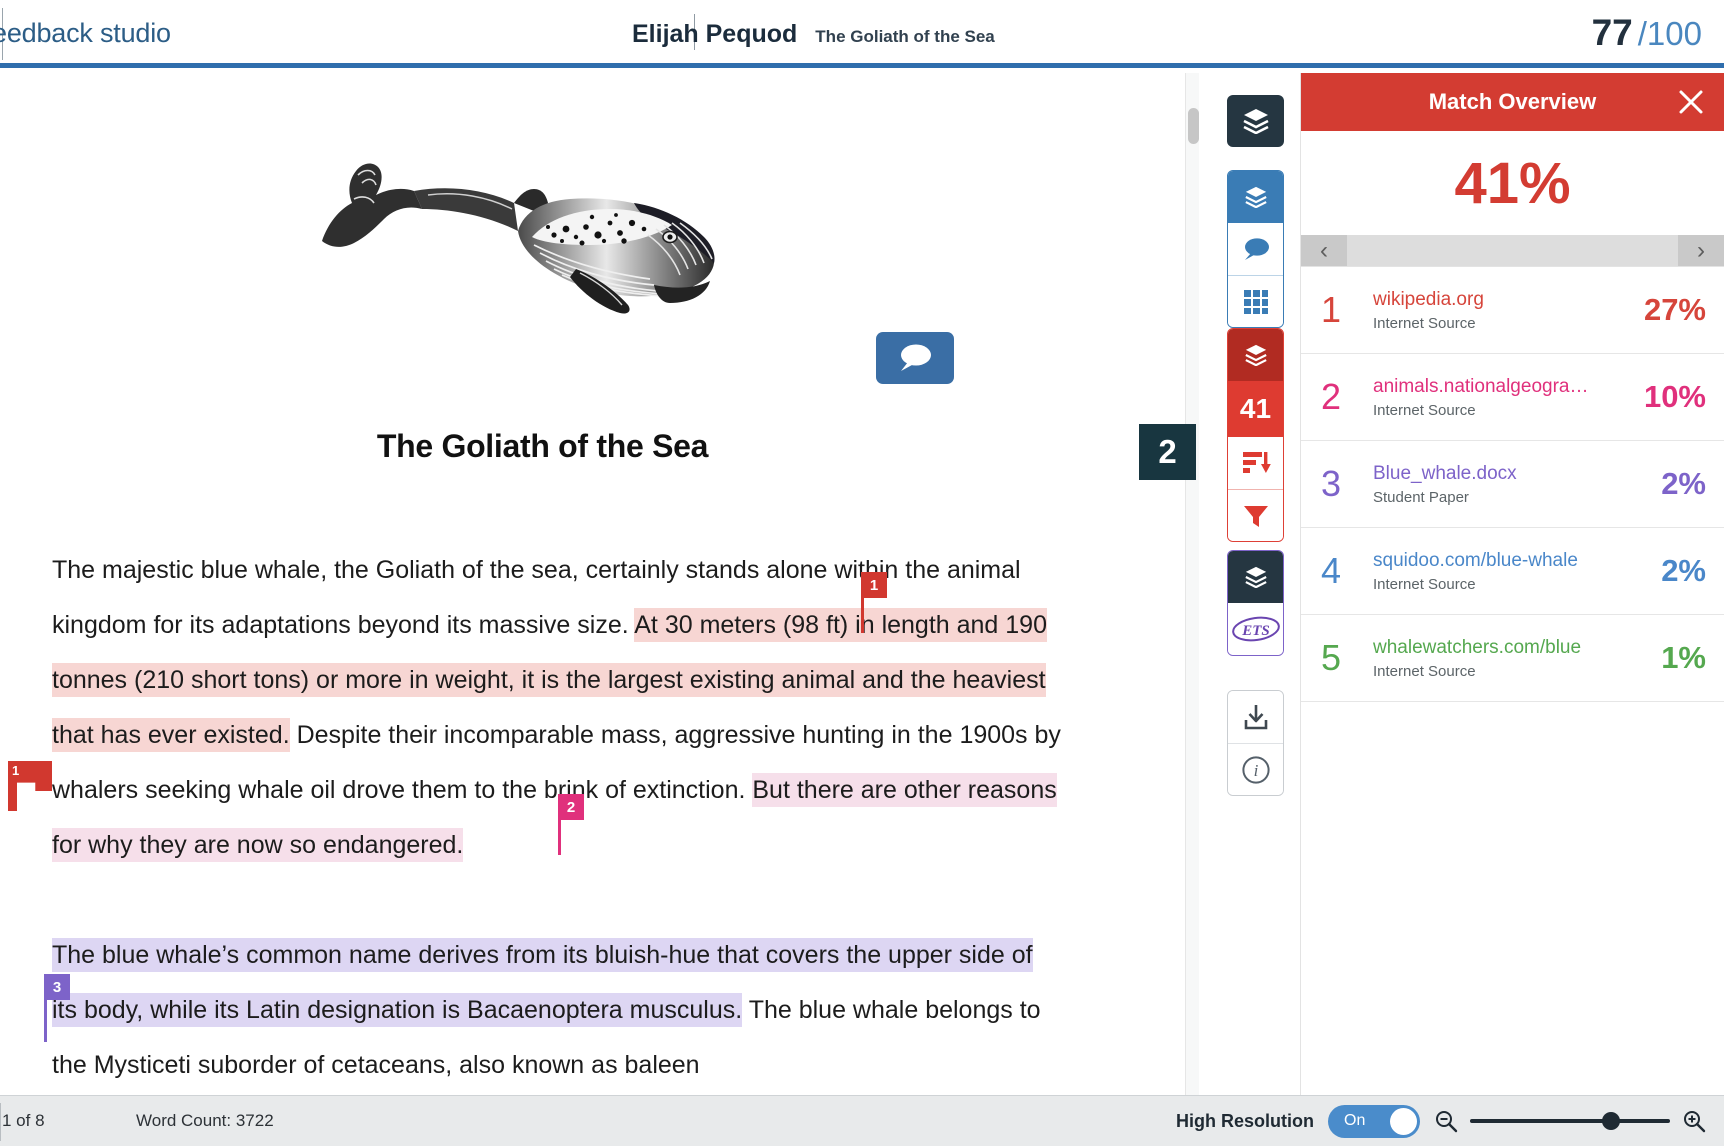 Image resolution: width=1724 pixels, height=1146 pixels. I want to click on source-name: Blue_whale.docx, so click(1512, 474).